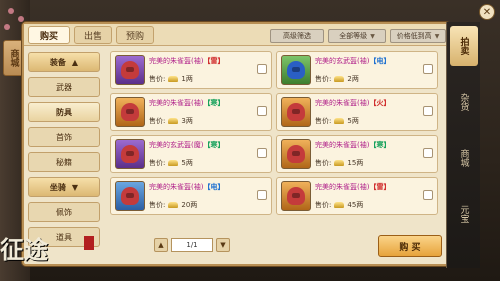 The width and height of the screenshot is (500, 281). I want to click on item-price: 售价: 1两, so click(171, 79).